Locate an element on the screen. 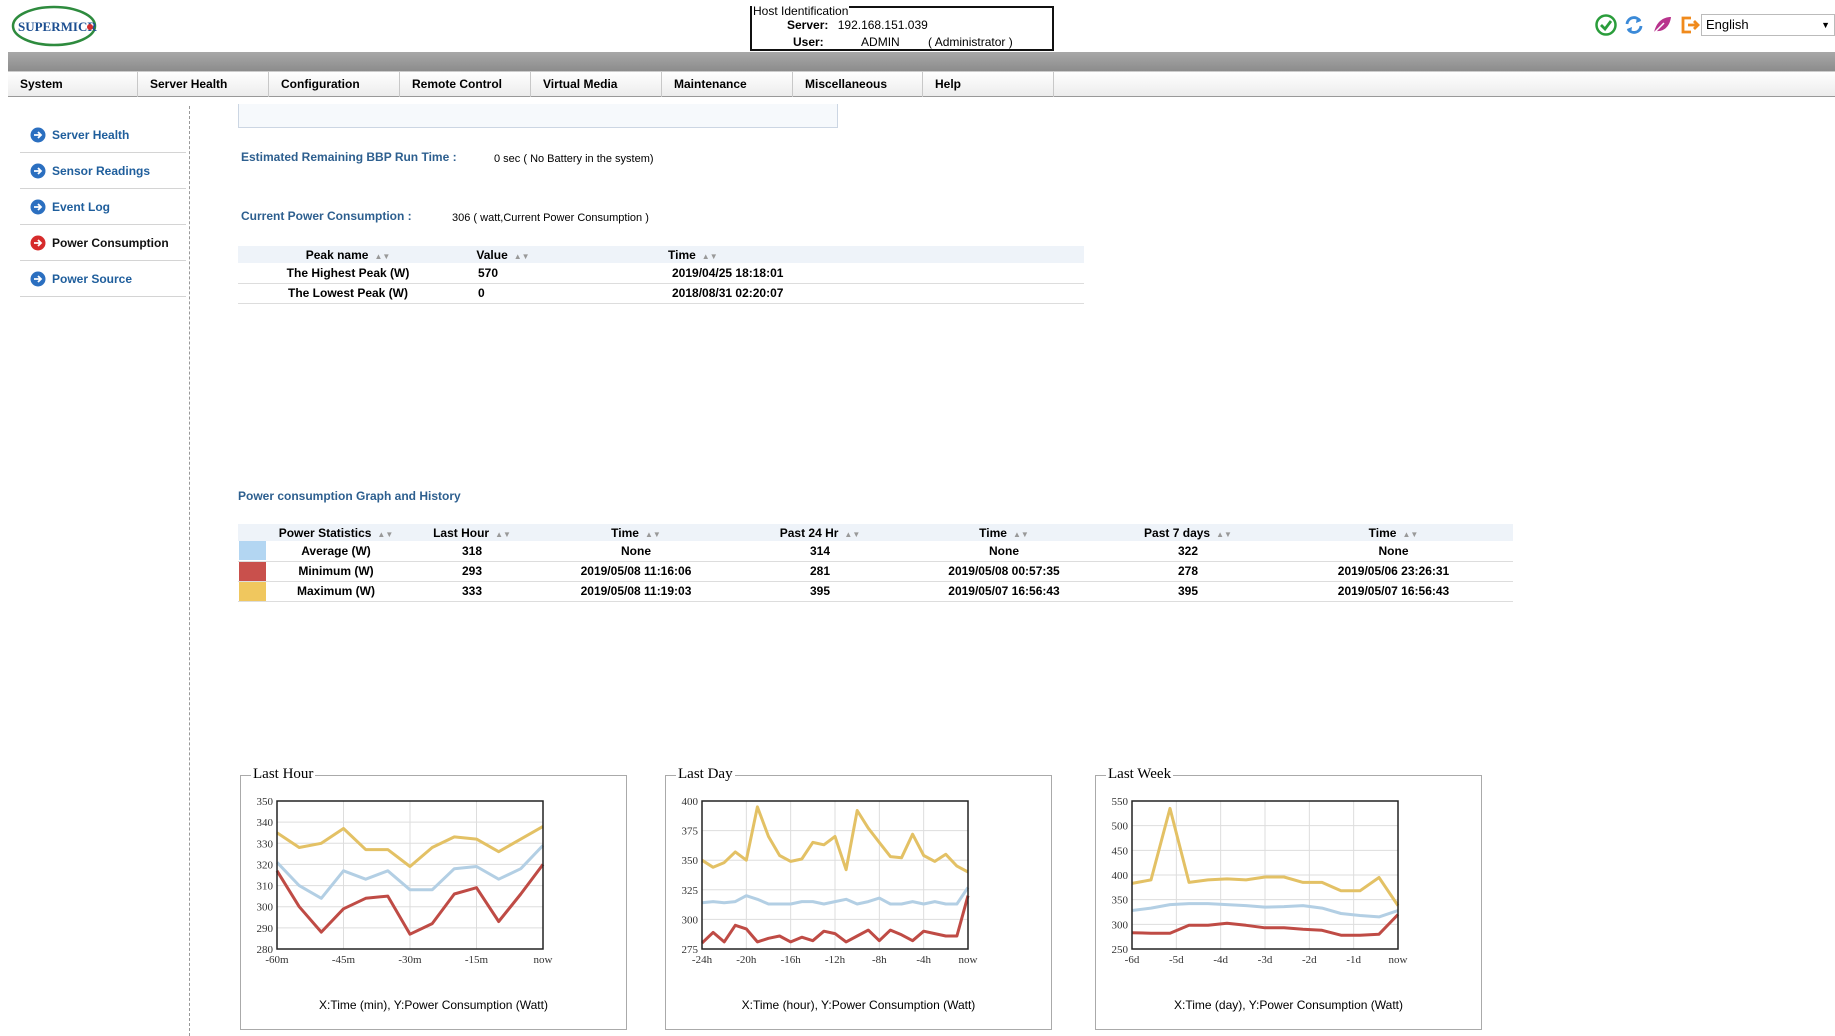 The width and height of the screenshot is (1835, 1036). sidebar-item-sensor-readings: Sensor Readings is located at coordinates (103, 171).